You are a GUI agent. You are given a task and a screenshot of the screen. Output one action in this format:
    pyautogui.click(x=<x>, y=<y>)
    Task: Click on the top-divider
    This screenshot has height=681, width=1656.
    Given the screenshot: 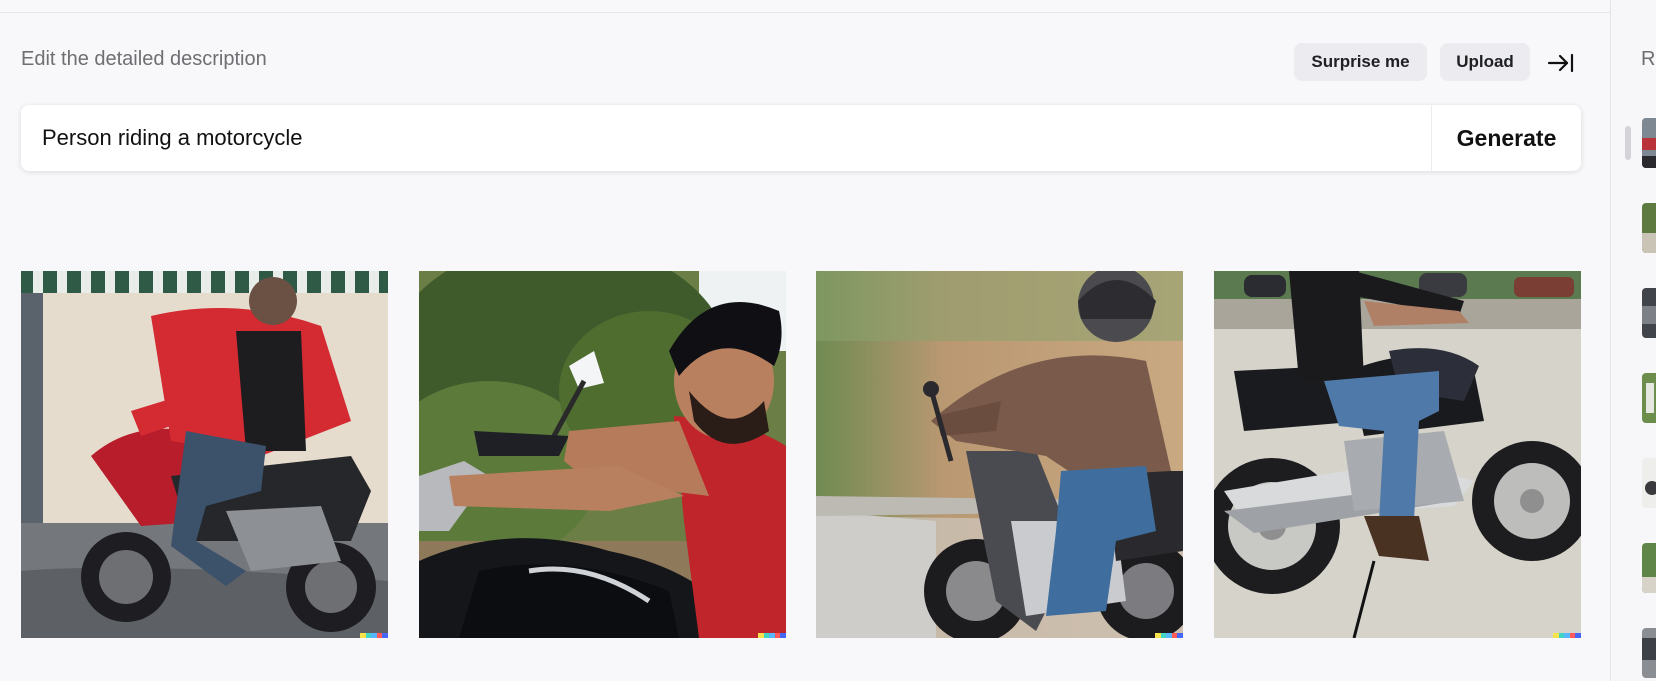 What is the action you would take?
    pyautogui.click(x=805, y=6)
    